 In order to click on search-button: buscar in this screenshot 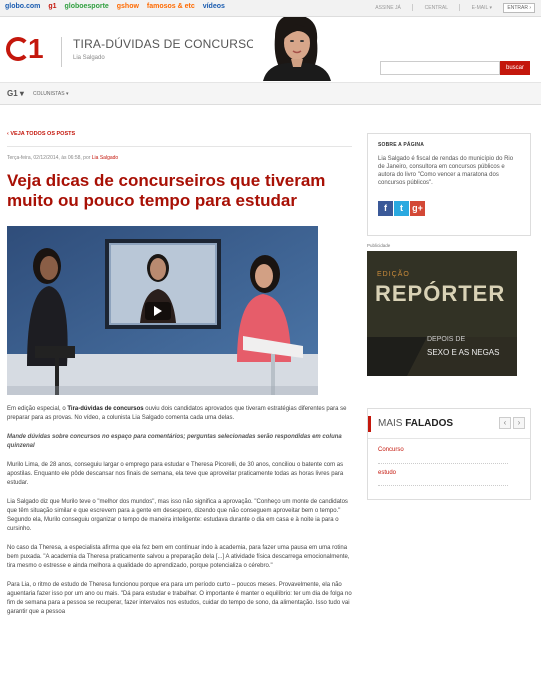, I will do `click(515, 68)`.